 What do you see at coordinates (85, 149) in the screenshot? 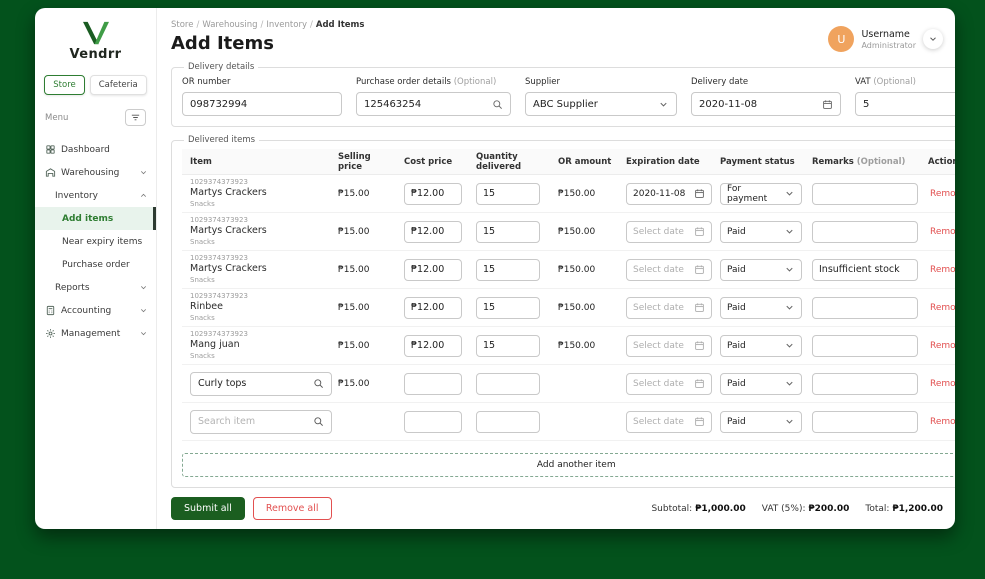
I see `sidebar-item-label: Dashboard` at bounding box center [85, 149].